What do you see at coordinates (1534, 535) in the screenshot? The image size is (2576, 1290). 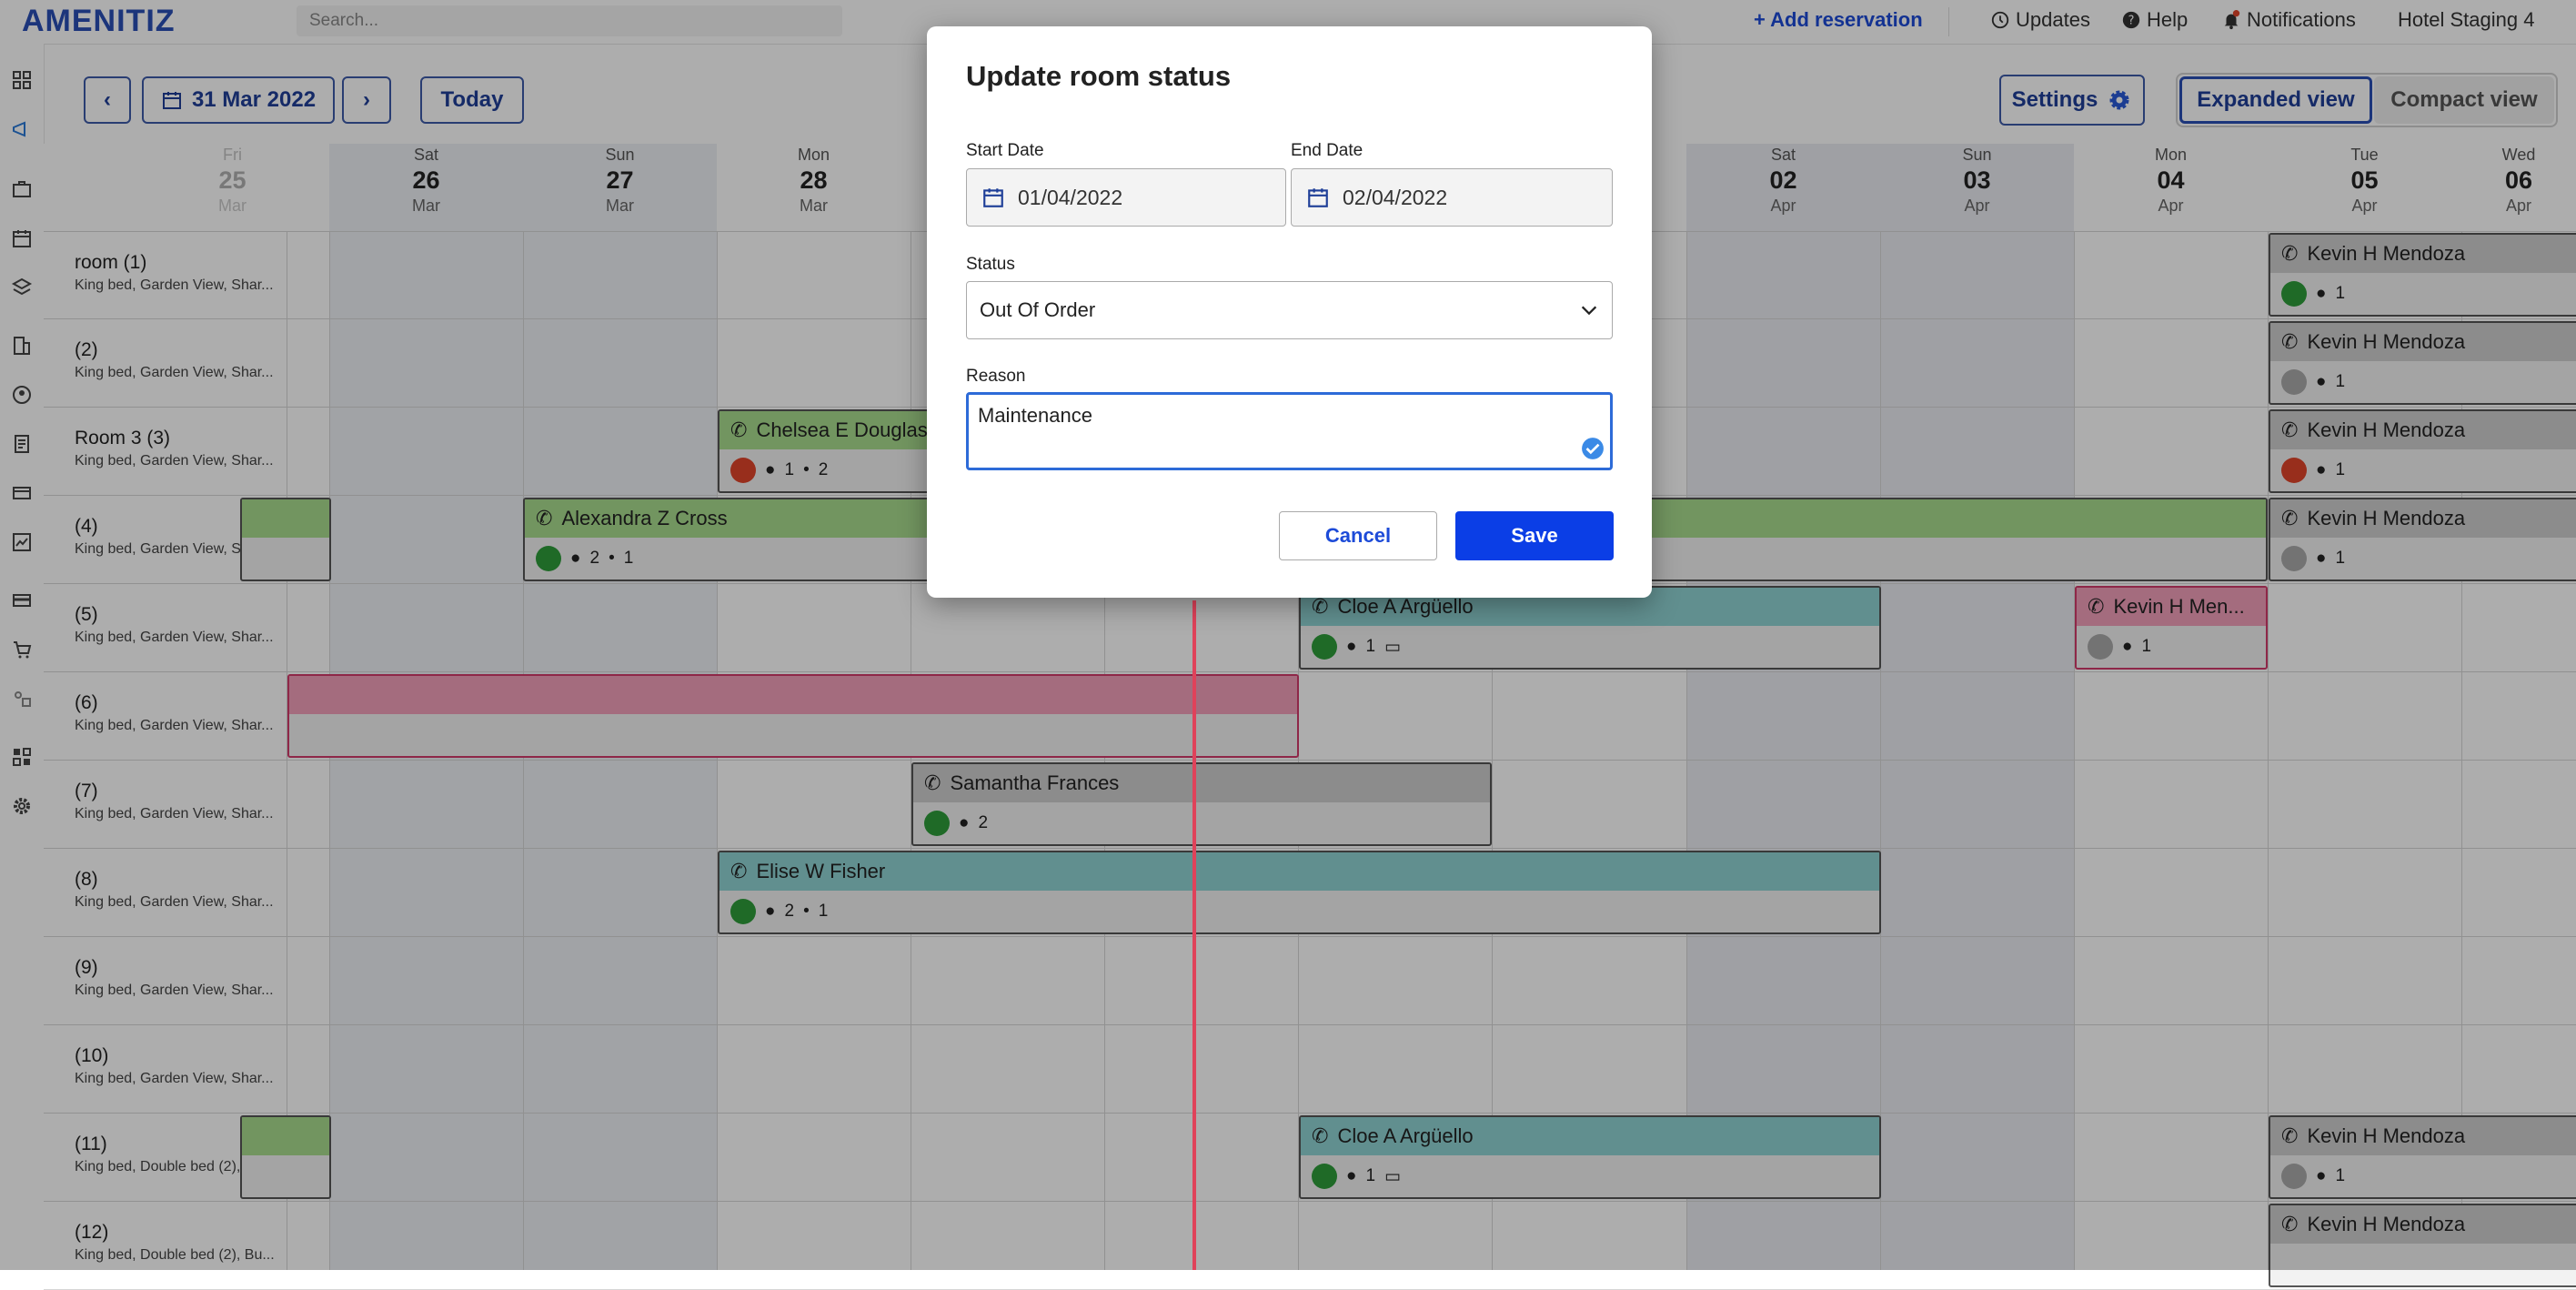 I see `save-button: Save` at bounding box center [1534, 535].